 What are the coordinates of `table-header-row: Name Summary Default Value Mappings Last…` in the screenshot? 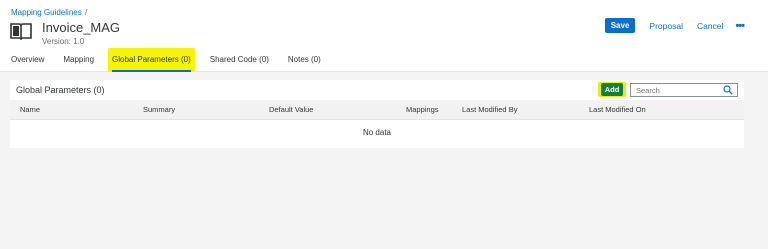 It's located at (377, 110).